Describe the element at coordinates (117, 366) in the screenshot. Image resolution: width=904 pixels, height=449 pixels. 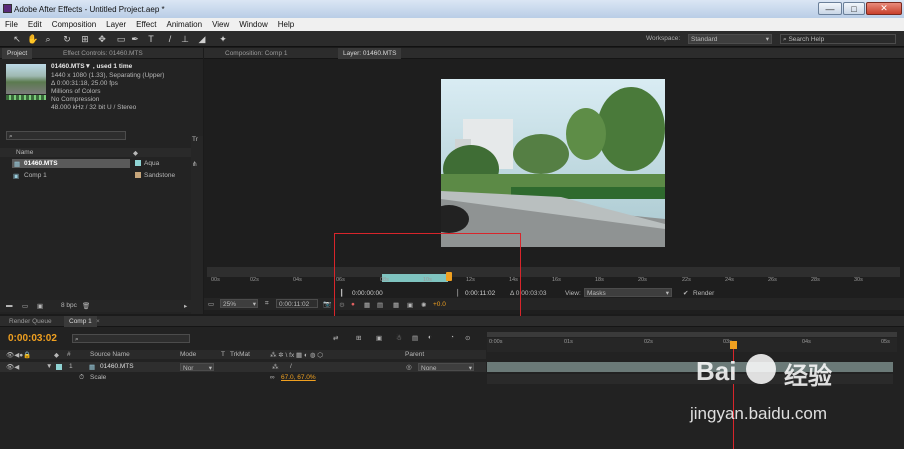
I see `layer-name: 01460.MTS` at that location.